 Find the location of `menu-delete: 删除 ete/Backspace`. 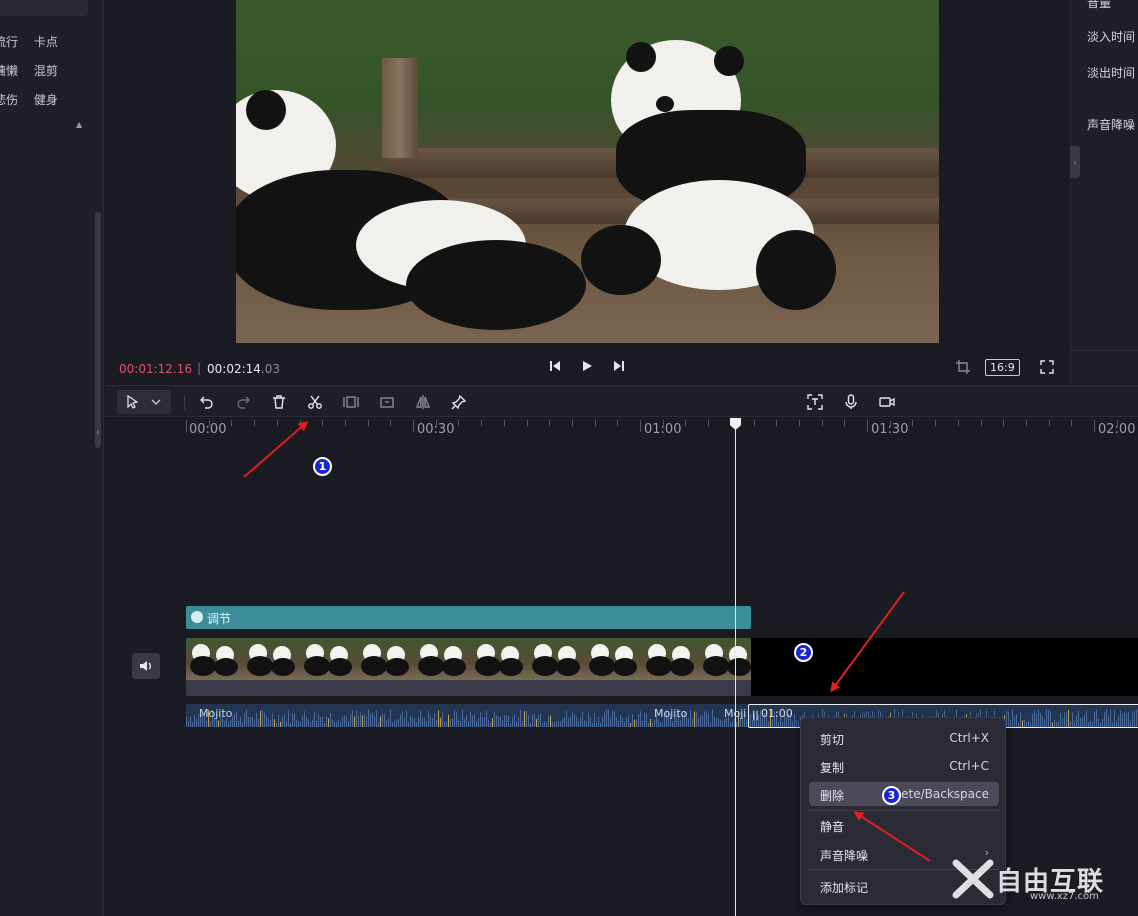

menu-delete: 删除 ete/Backspace is located at coordinates (904, 794).